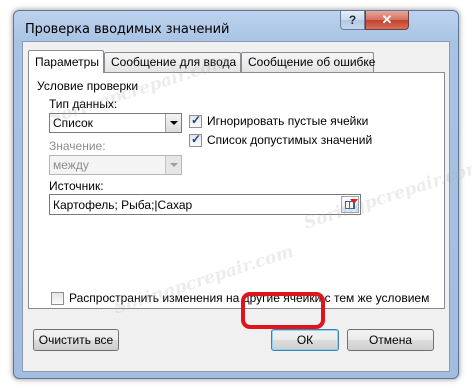 The height and width of the screenshot is (389, 472). I want to click on close-button: ✕, so click(387, 20).